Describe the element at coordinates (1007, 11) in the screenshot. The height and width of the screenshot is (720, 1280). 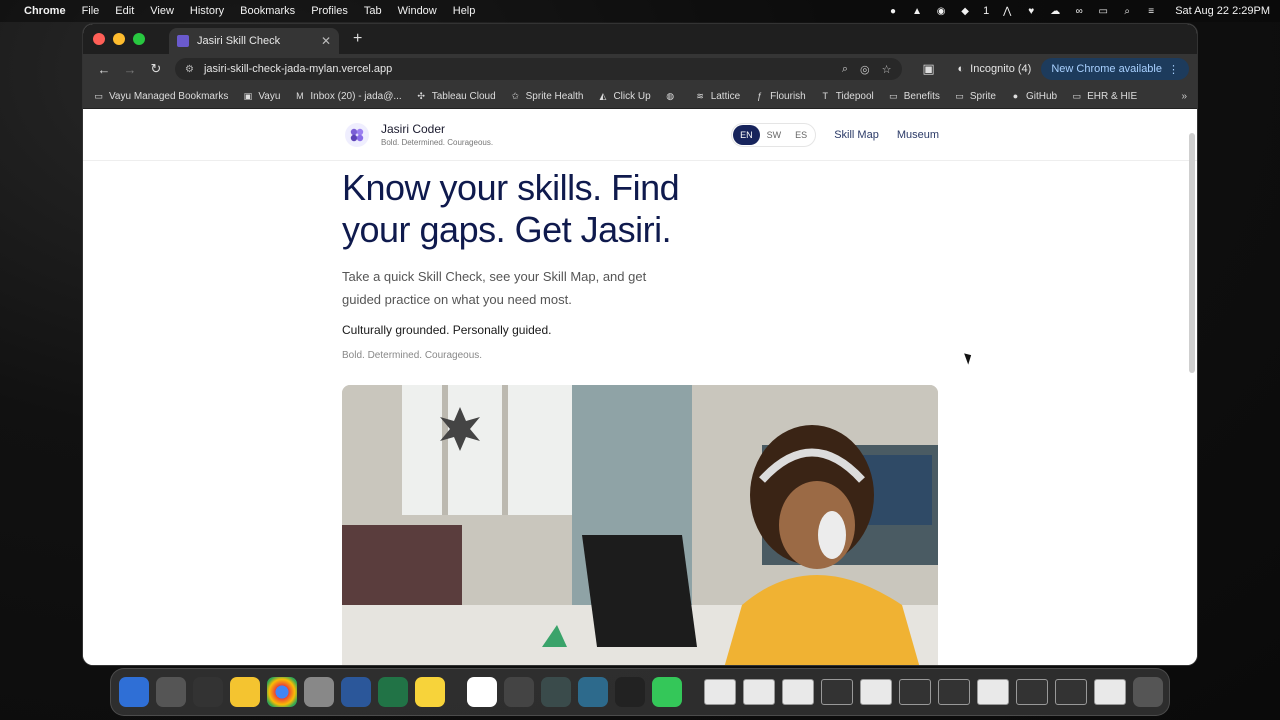
I see `vpn-icon: ⋀` at that location.